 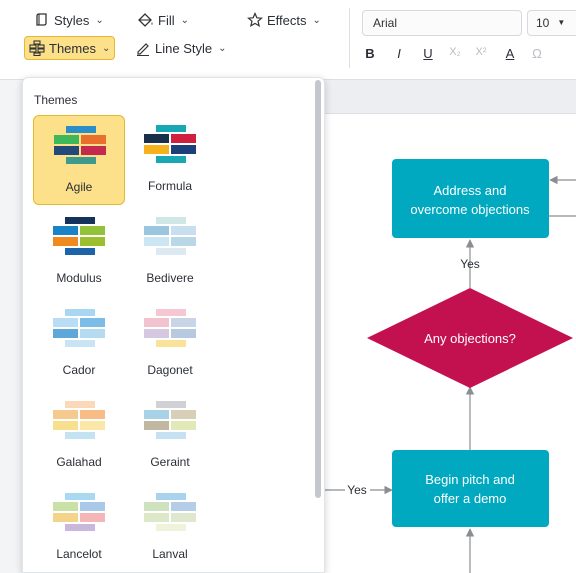 What do you see at coordinates (470, 498) in the screenshot?
I see `box2-line2: offer a demo` at bounding box center [470, 498].